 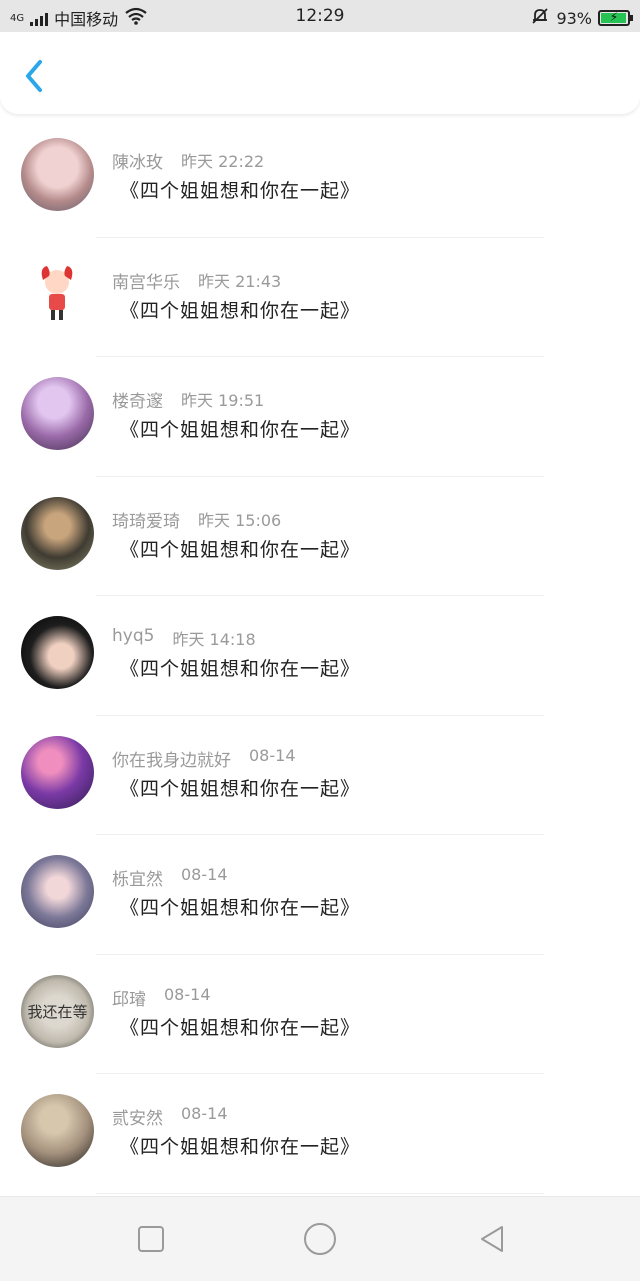 I want to click on message-meta: 陳冰玫 昨天 22:22, so click(x=188, y=160).